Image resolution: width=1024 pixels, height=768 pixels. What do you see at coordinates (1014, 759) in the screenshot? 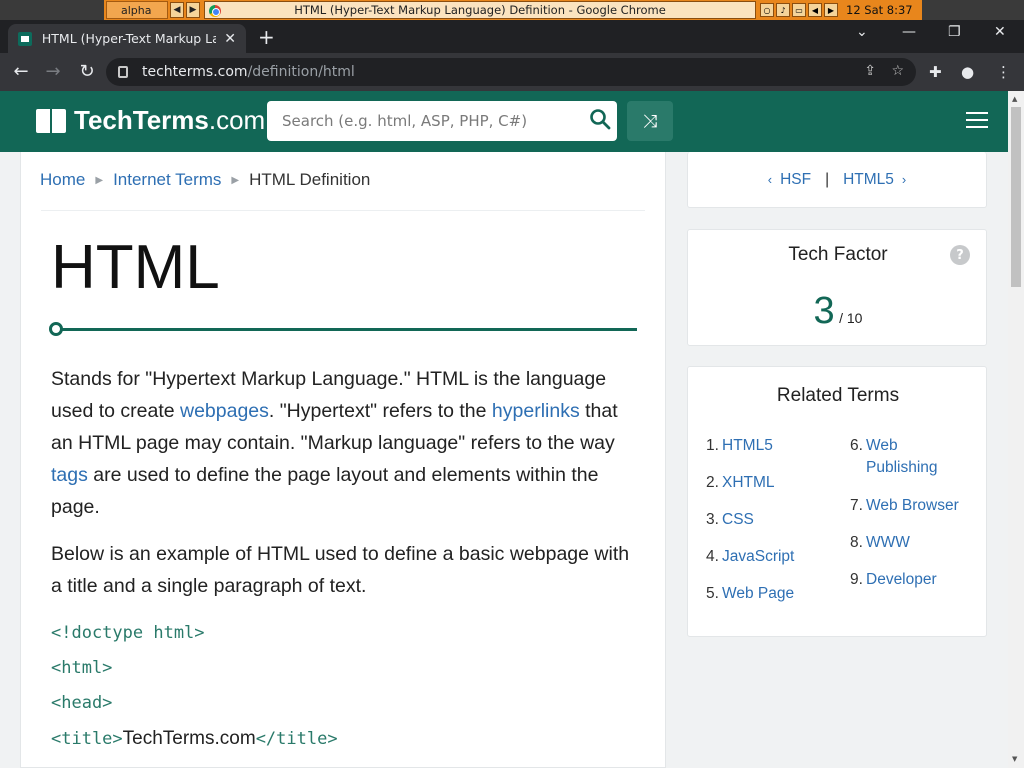
I see `scroll-down-icon: ▼` at bounding box center [1014, 759].